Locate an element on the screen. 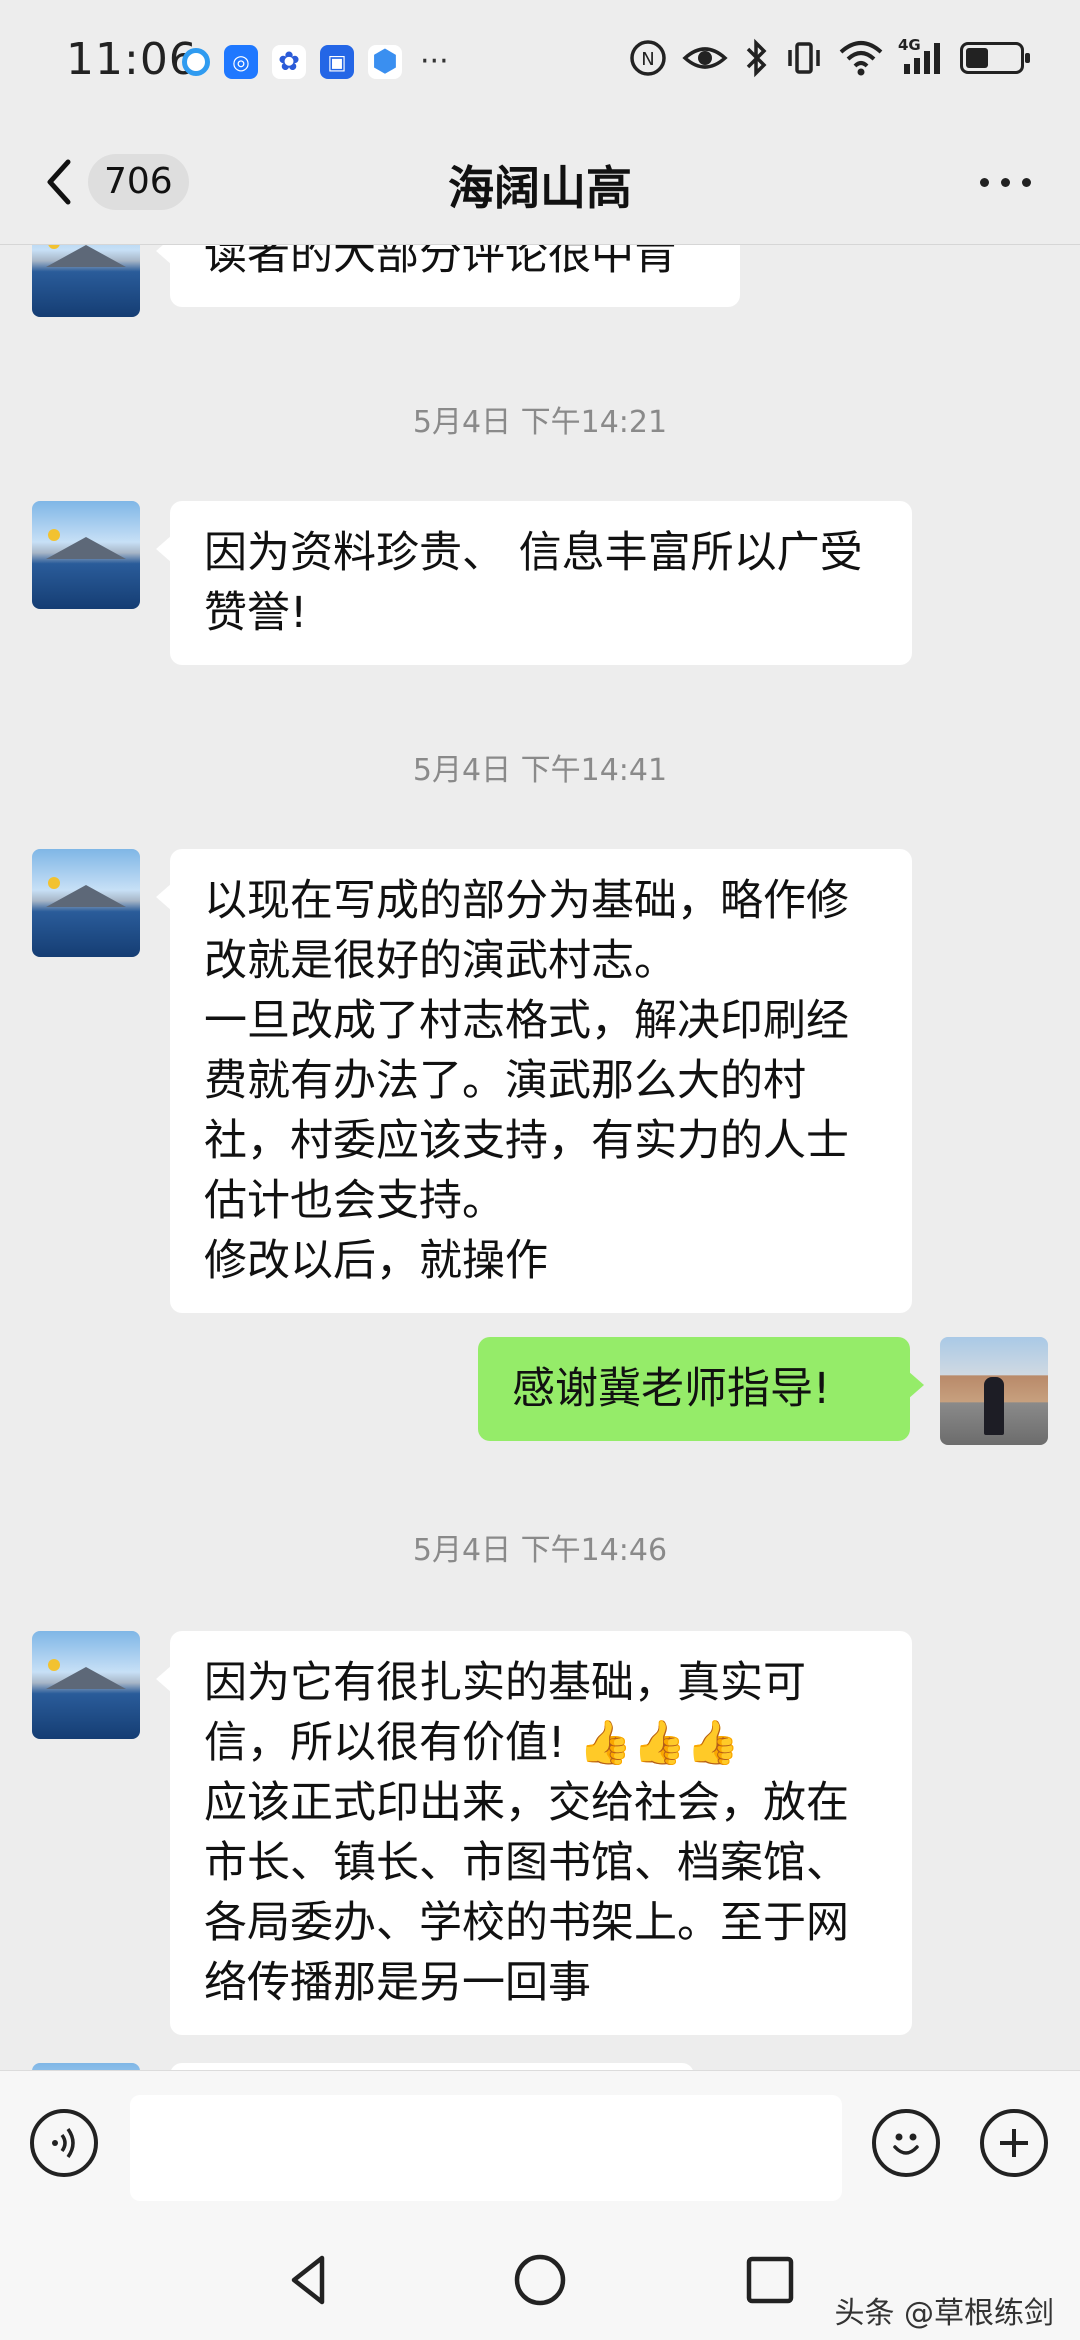 The image size is (1080, 2340). battery-icon is located at coordinates (995, 58).